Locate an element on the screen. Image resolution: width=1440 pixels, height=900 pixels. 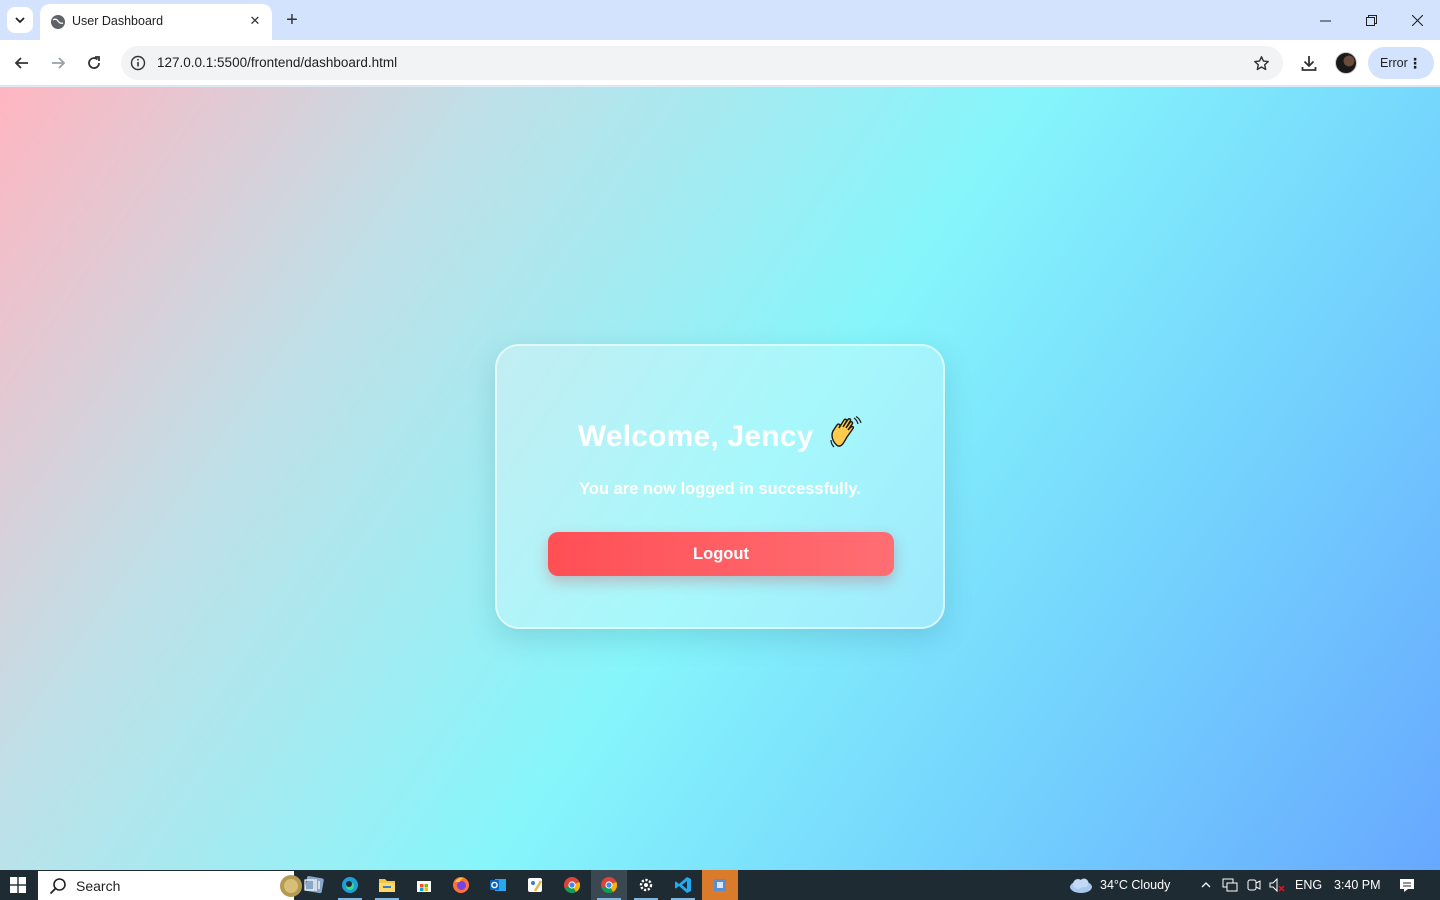
back-button is located at coordinates (22, 63).